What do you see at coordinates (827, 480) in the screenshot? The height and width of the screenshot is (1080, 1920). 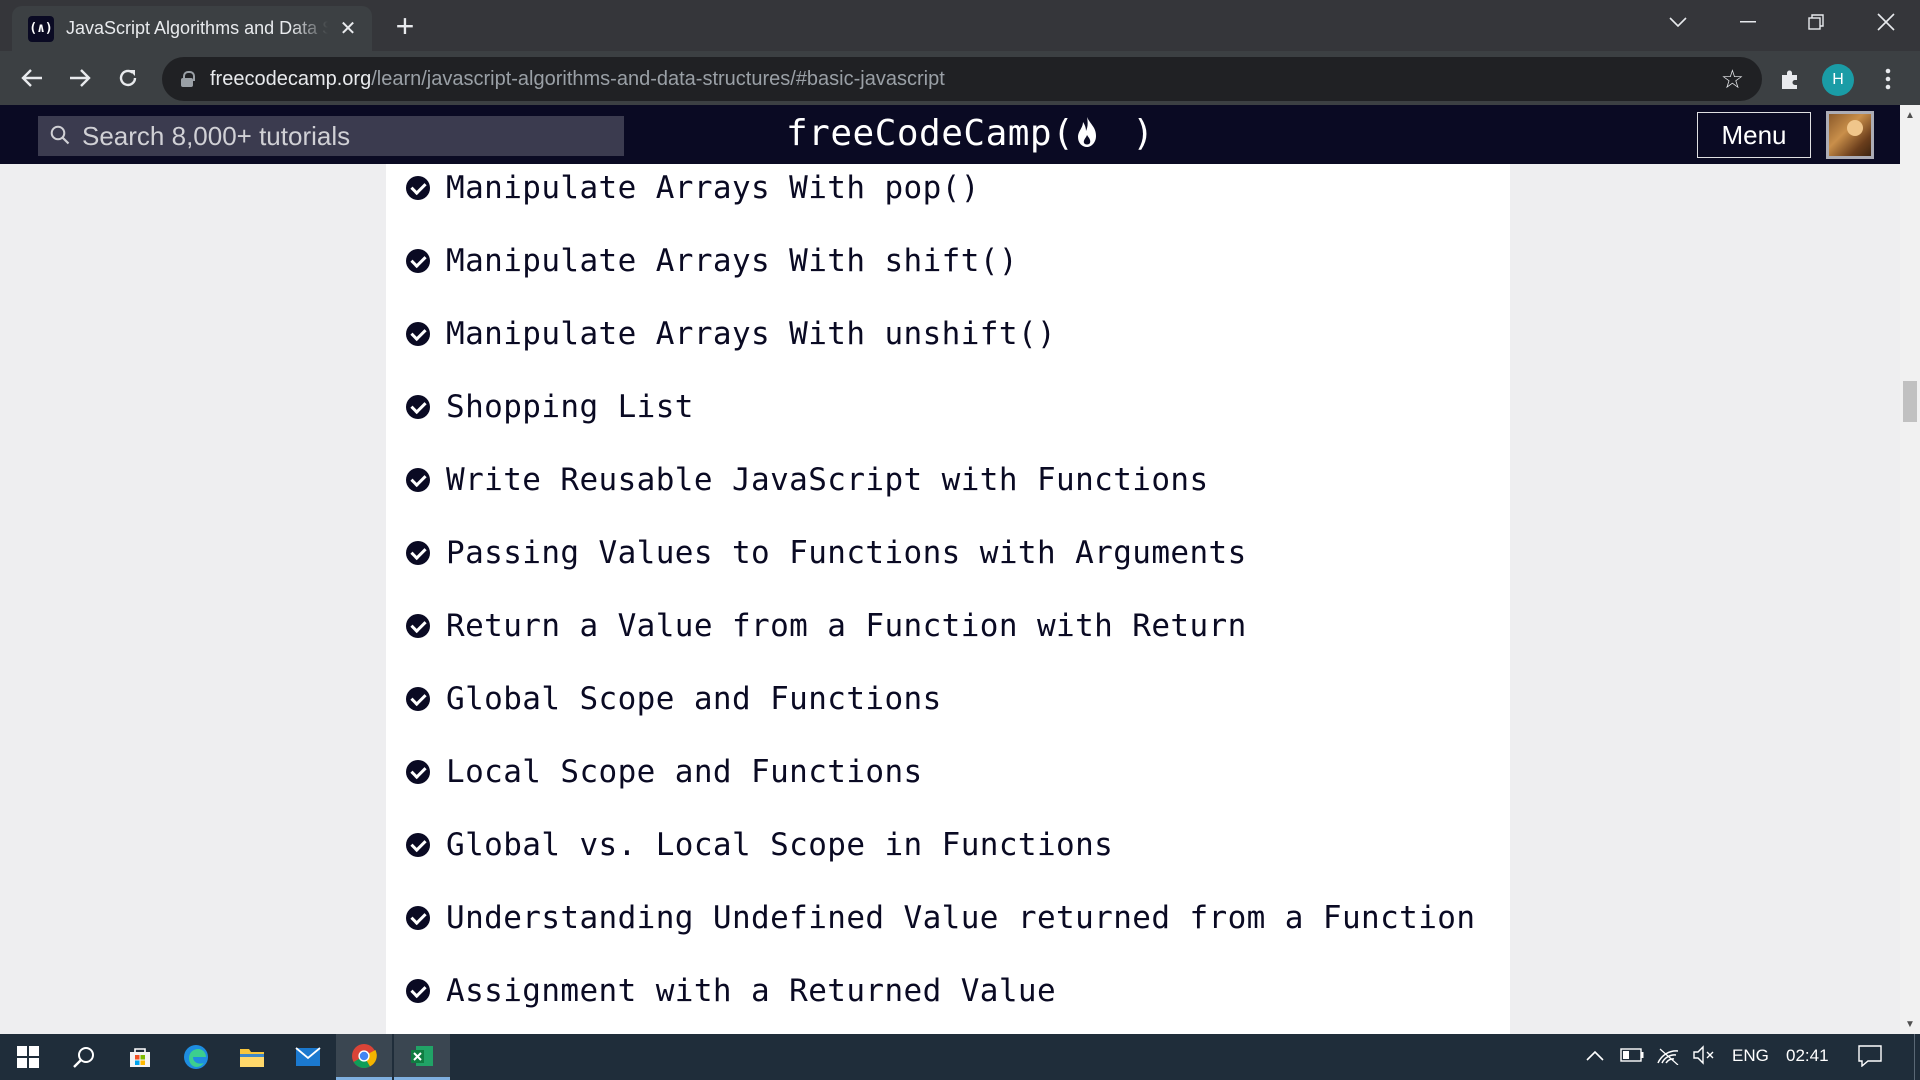 I see `lesson-link: Write Reusable JavaScript with Functions` at bounding box center [827, 480].